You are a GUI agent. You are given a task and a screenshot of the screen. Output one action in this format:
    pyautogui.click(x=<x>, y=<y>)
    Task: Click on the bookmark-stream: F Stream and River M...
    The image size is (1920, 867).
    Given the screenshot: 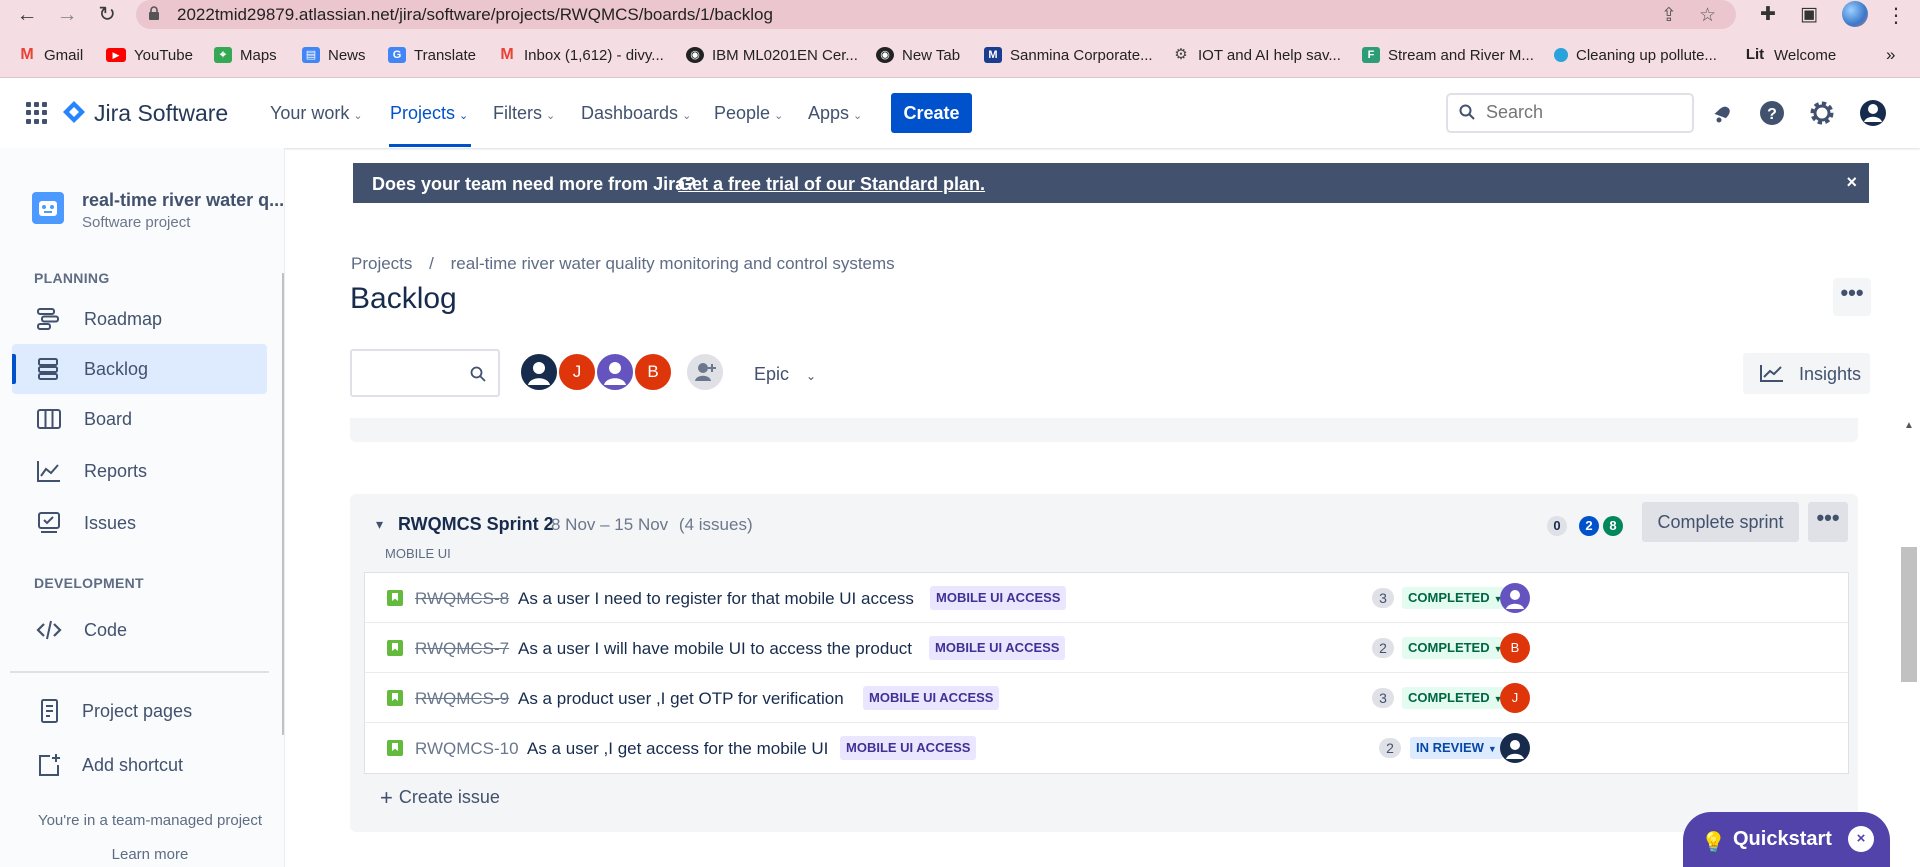 What is the action you would take?
    pyautogui.click(x=1448, y=55)
    